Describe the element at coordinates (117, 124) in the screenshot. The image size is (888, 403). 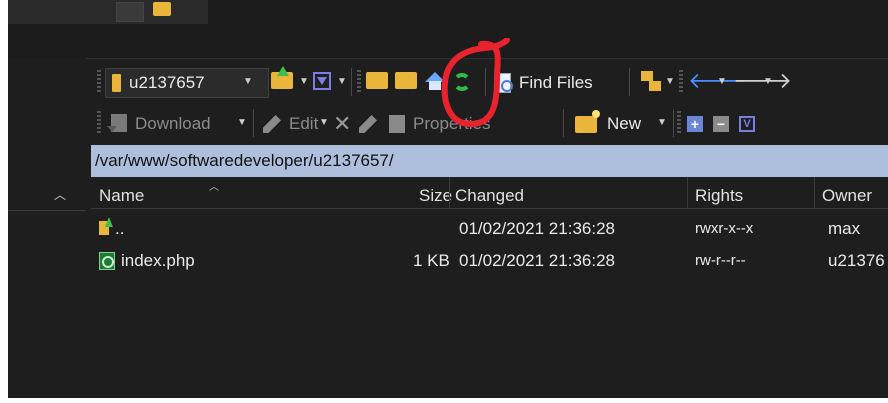
I see `download-icon` at that location.